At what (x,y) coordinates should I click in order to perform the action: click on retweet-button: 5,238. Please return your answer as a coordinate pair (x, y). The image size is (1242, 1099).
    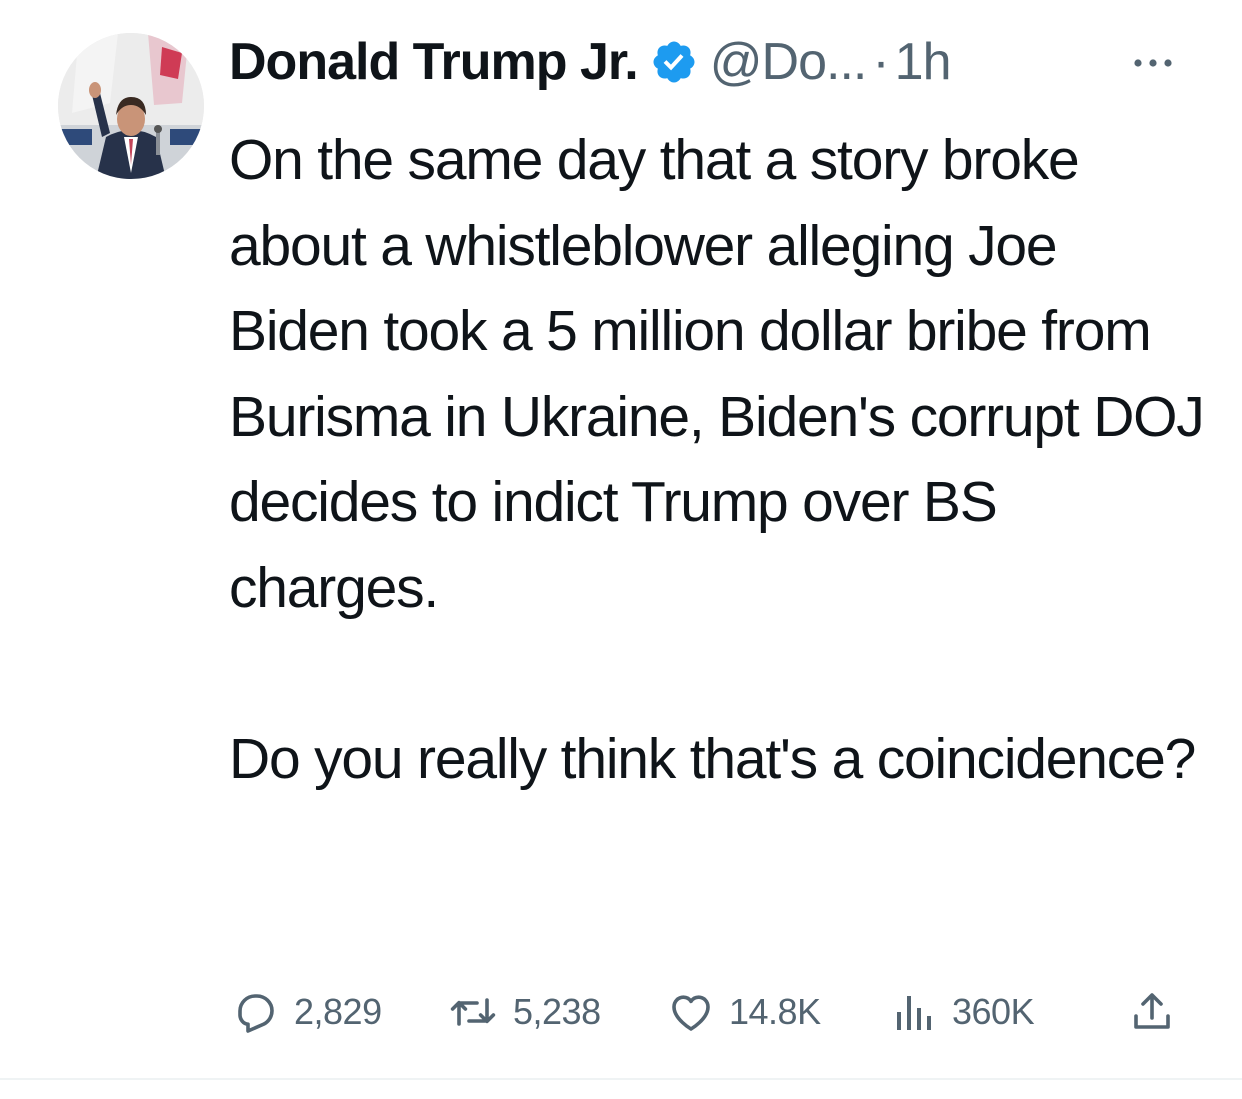
    Looking at the image, I should click on (524, 1012).